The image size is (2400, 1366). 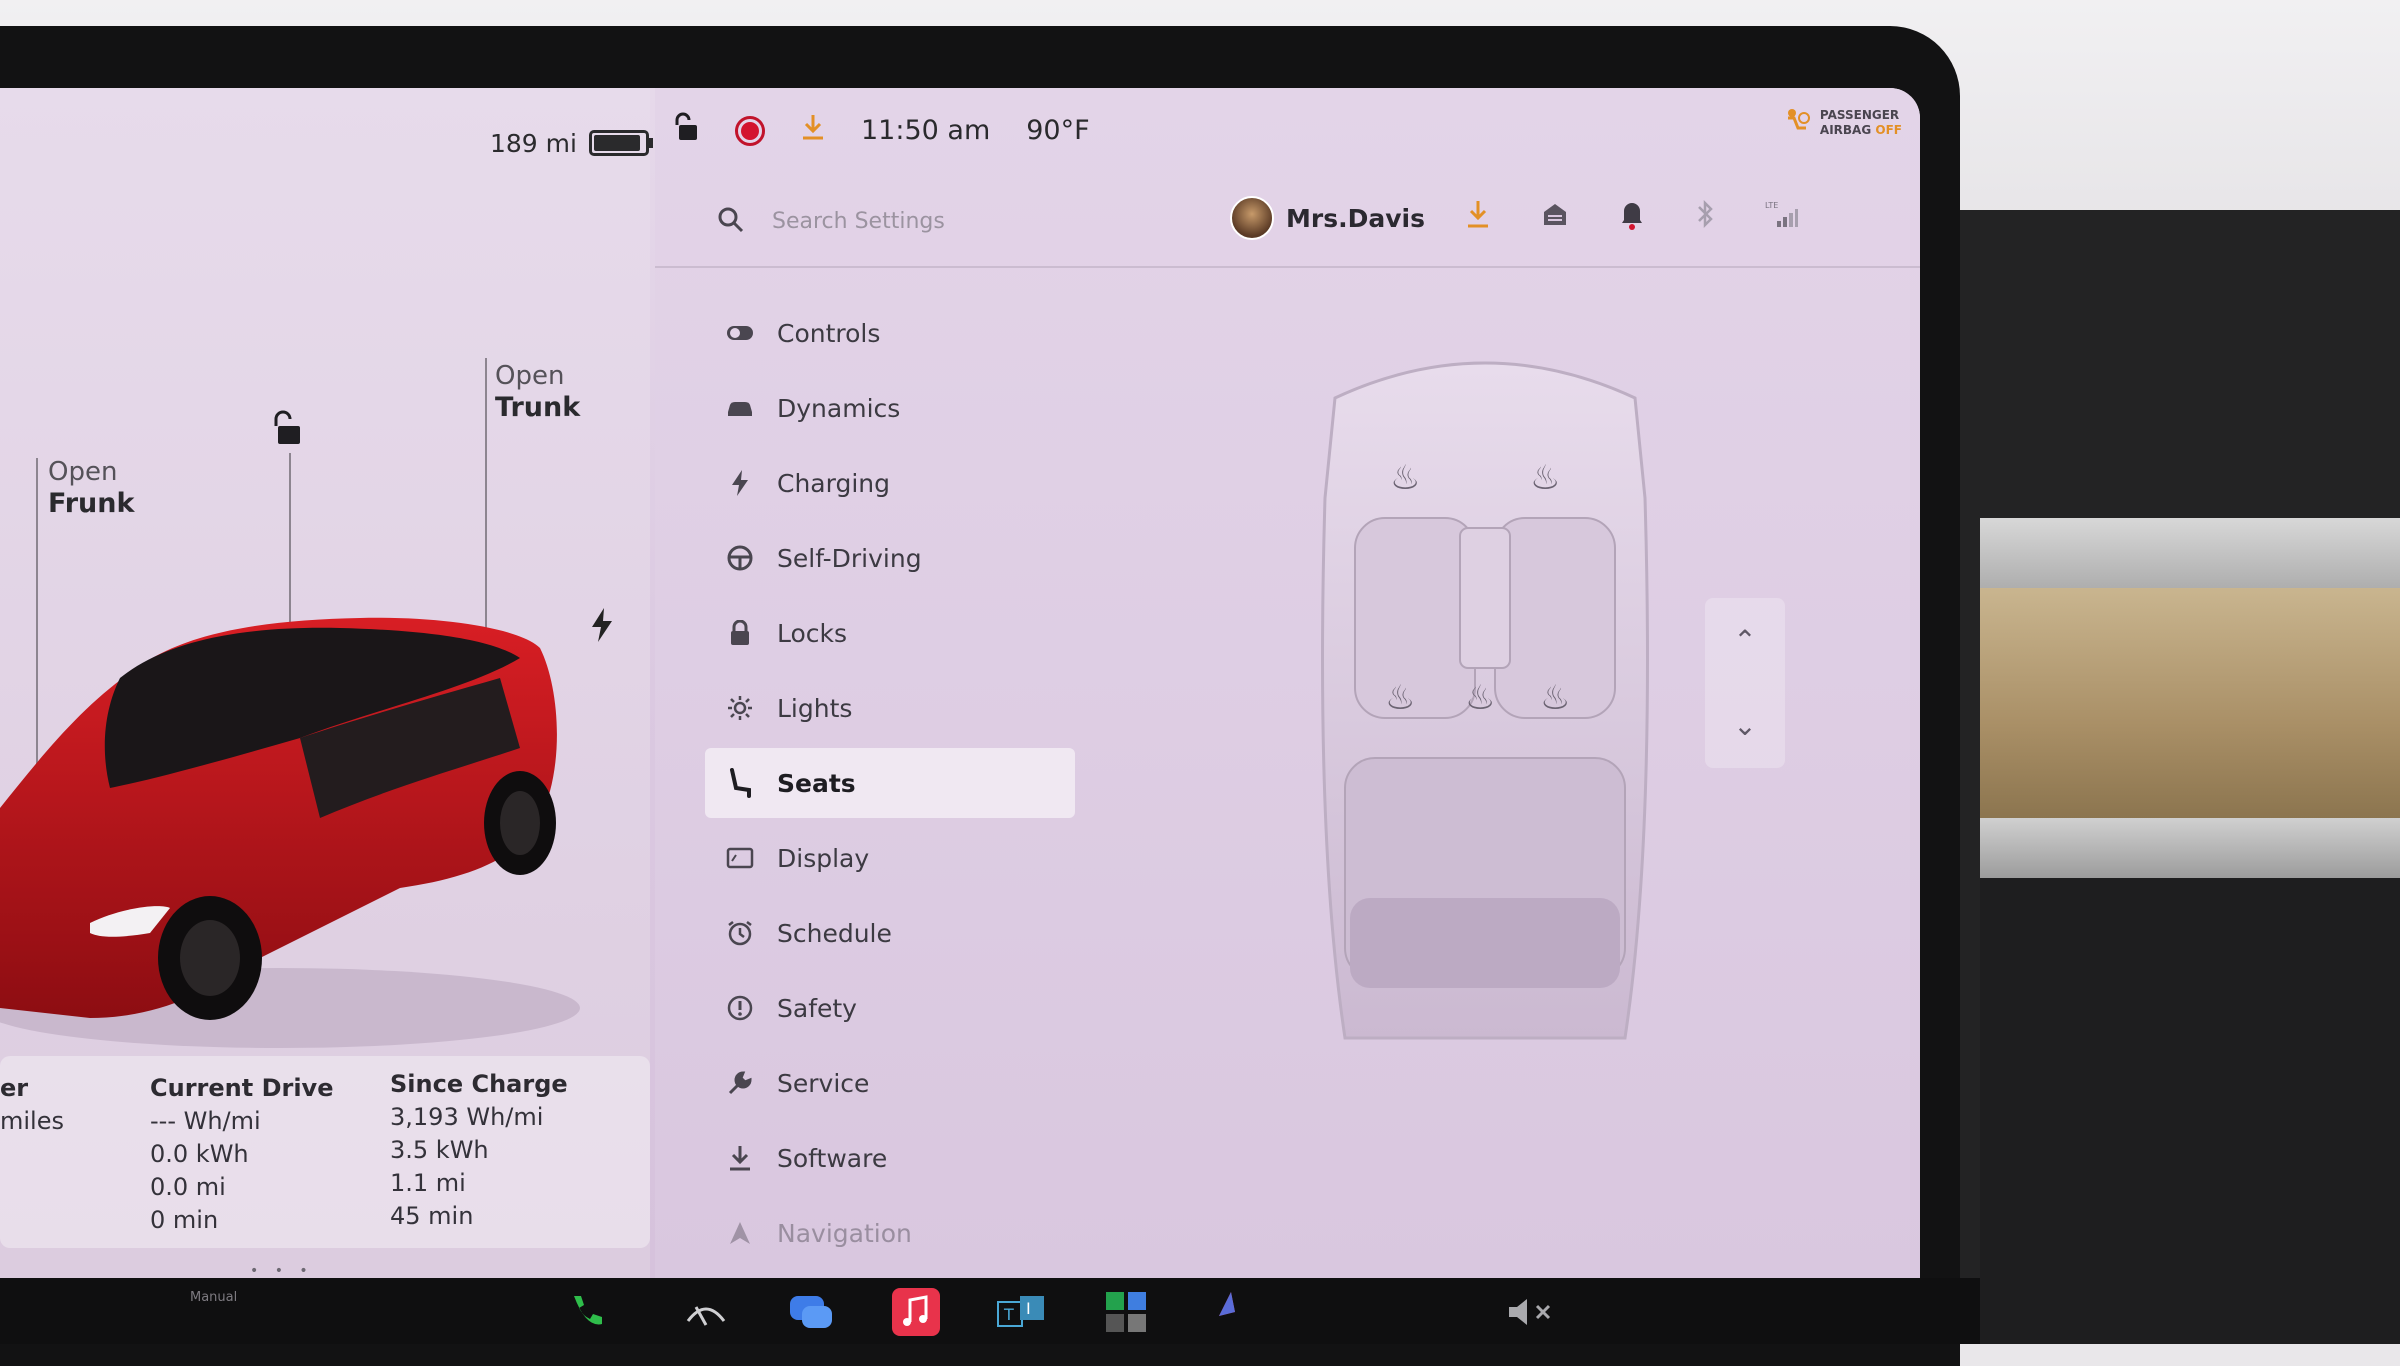 I want to click on notifications-bell-icon, so click(x=1632, y=216).